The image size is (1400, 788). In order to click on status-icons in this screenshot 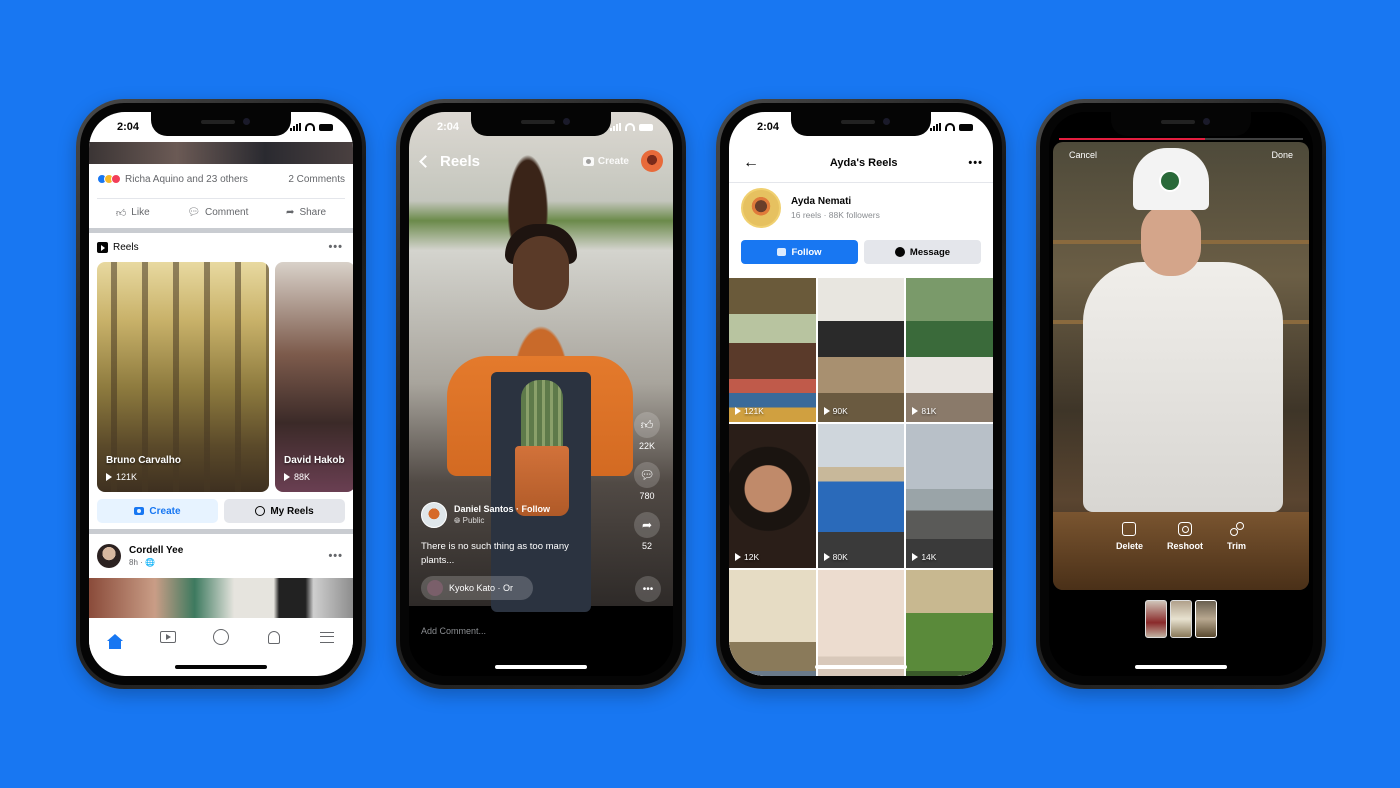, I will do `click(631, 127)`.